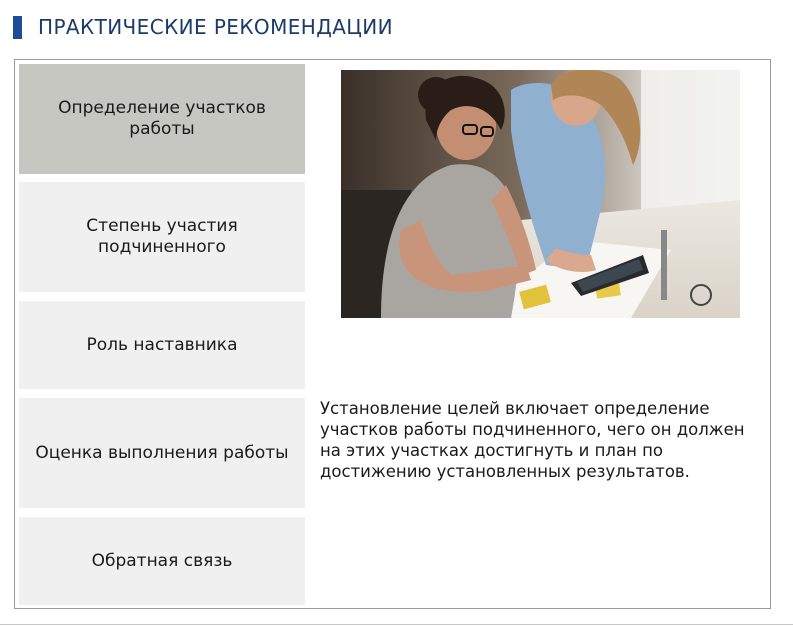 This screenshot has width=793, height=627. I want to click on menu-item-subordinate-participation: Степень участия подчиненного, so click(162, 237).